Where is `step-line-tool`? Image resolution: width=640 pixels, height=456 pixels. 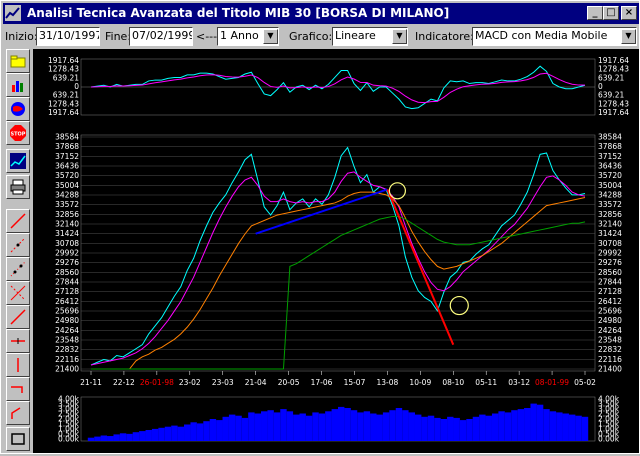
step-line-tool is located at coordinates (18, 413).